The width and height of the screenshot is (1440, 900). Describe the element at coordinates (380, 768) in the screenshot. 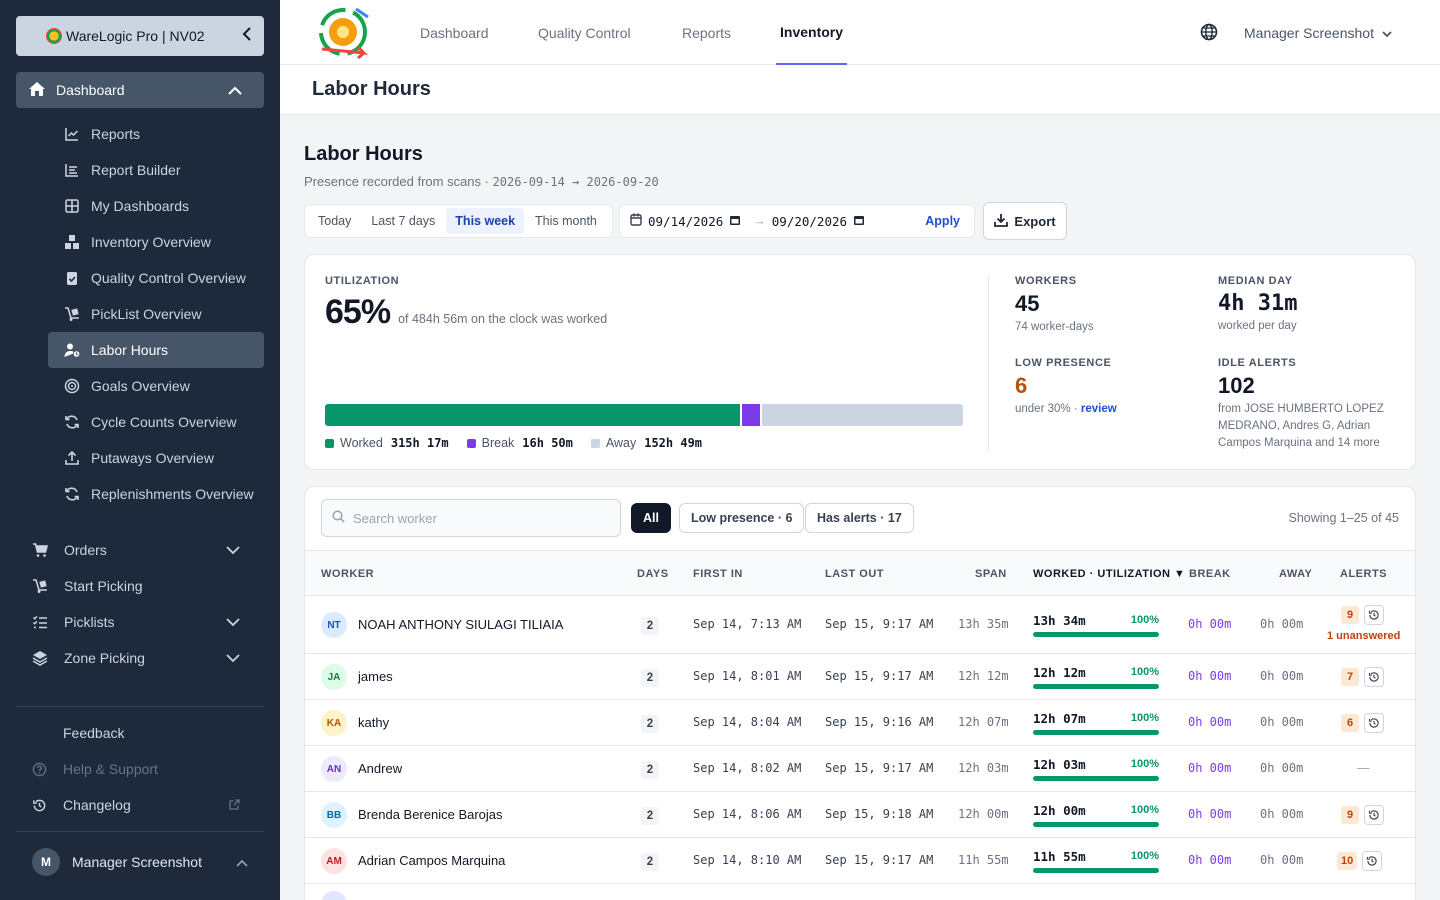

I see `worker-name: Andrew` at that location.